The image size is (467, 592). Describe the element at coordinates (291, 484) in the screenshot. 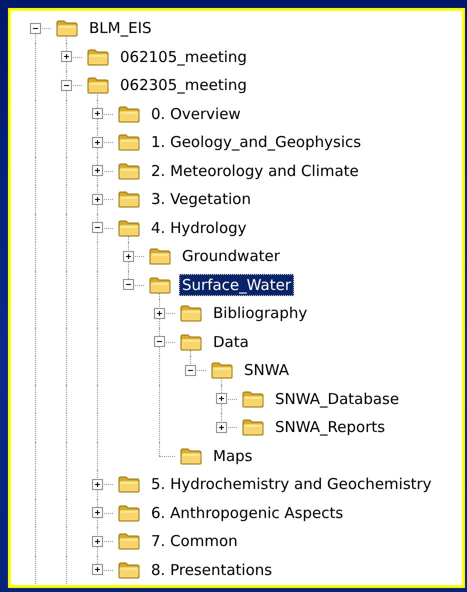

I see `tree-item: 5. Hydrochemistry and Geochemistry` at that location.